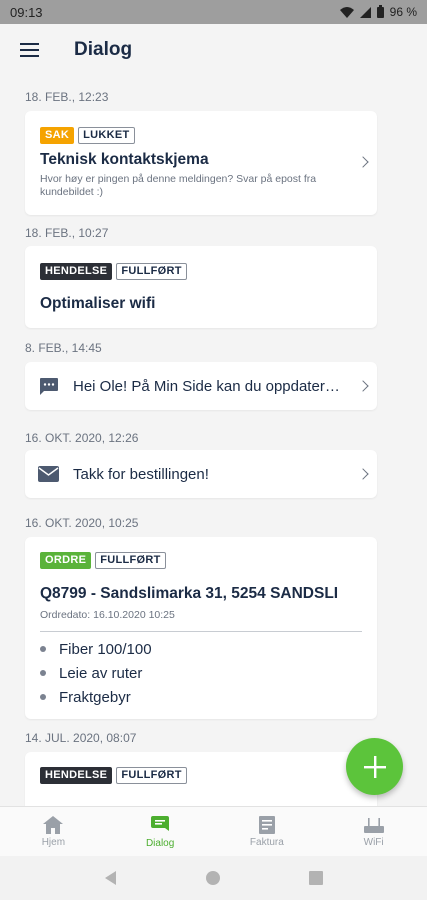 The width and height of the screenshot is (427, 900). What do you see at coordinates (57, 135) in the screenshot?
I see `status-badge-sak: SAK` at bounding box center [57, 135].